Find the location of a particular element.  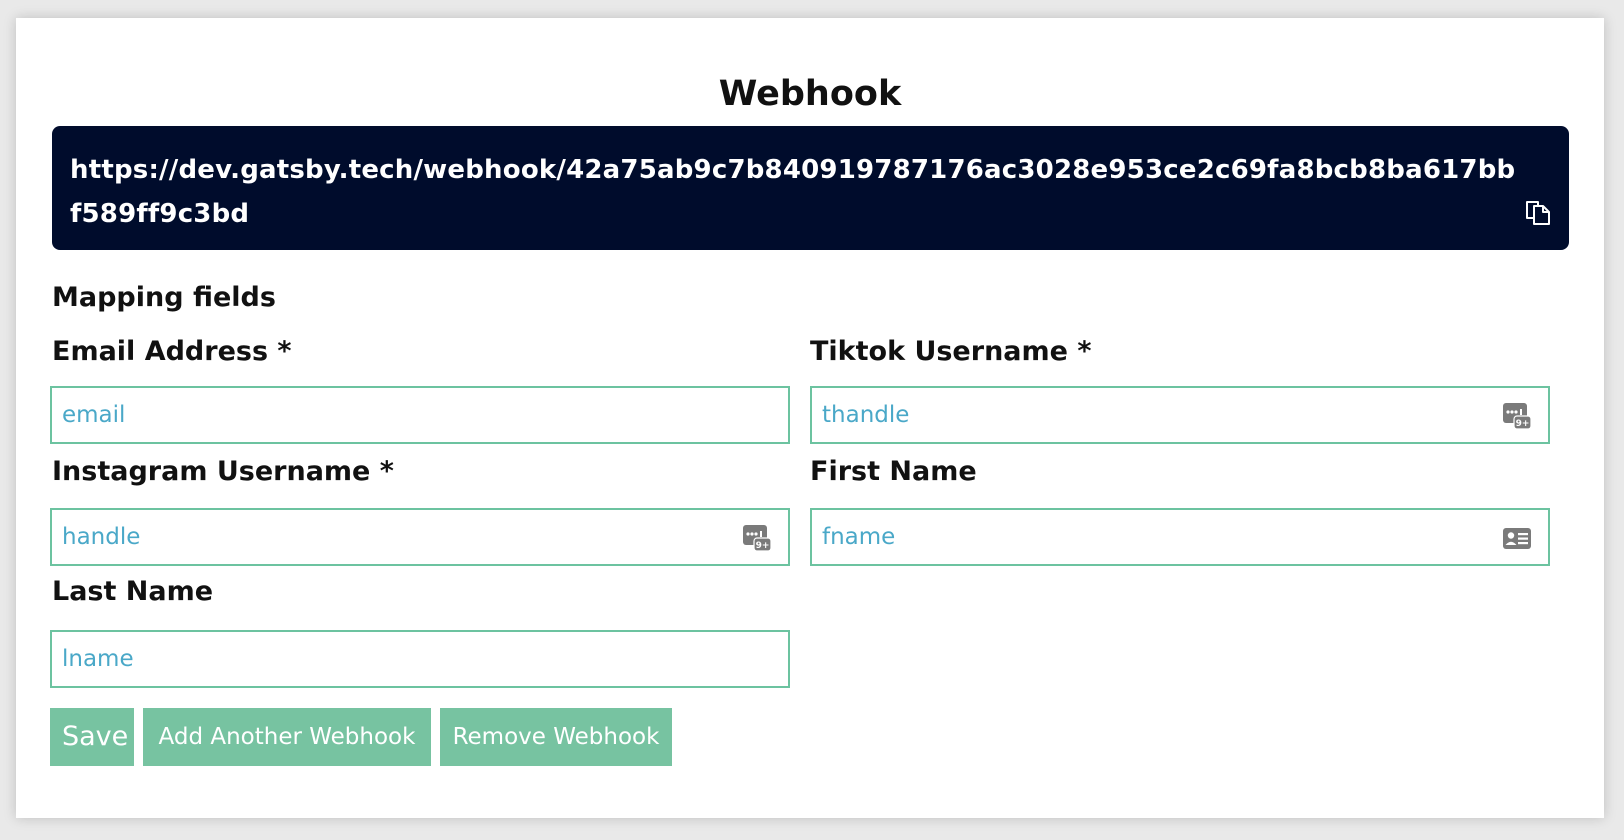

last-name-input is located at coordinates (387, 659).